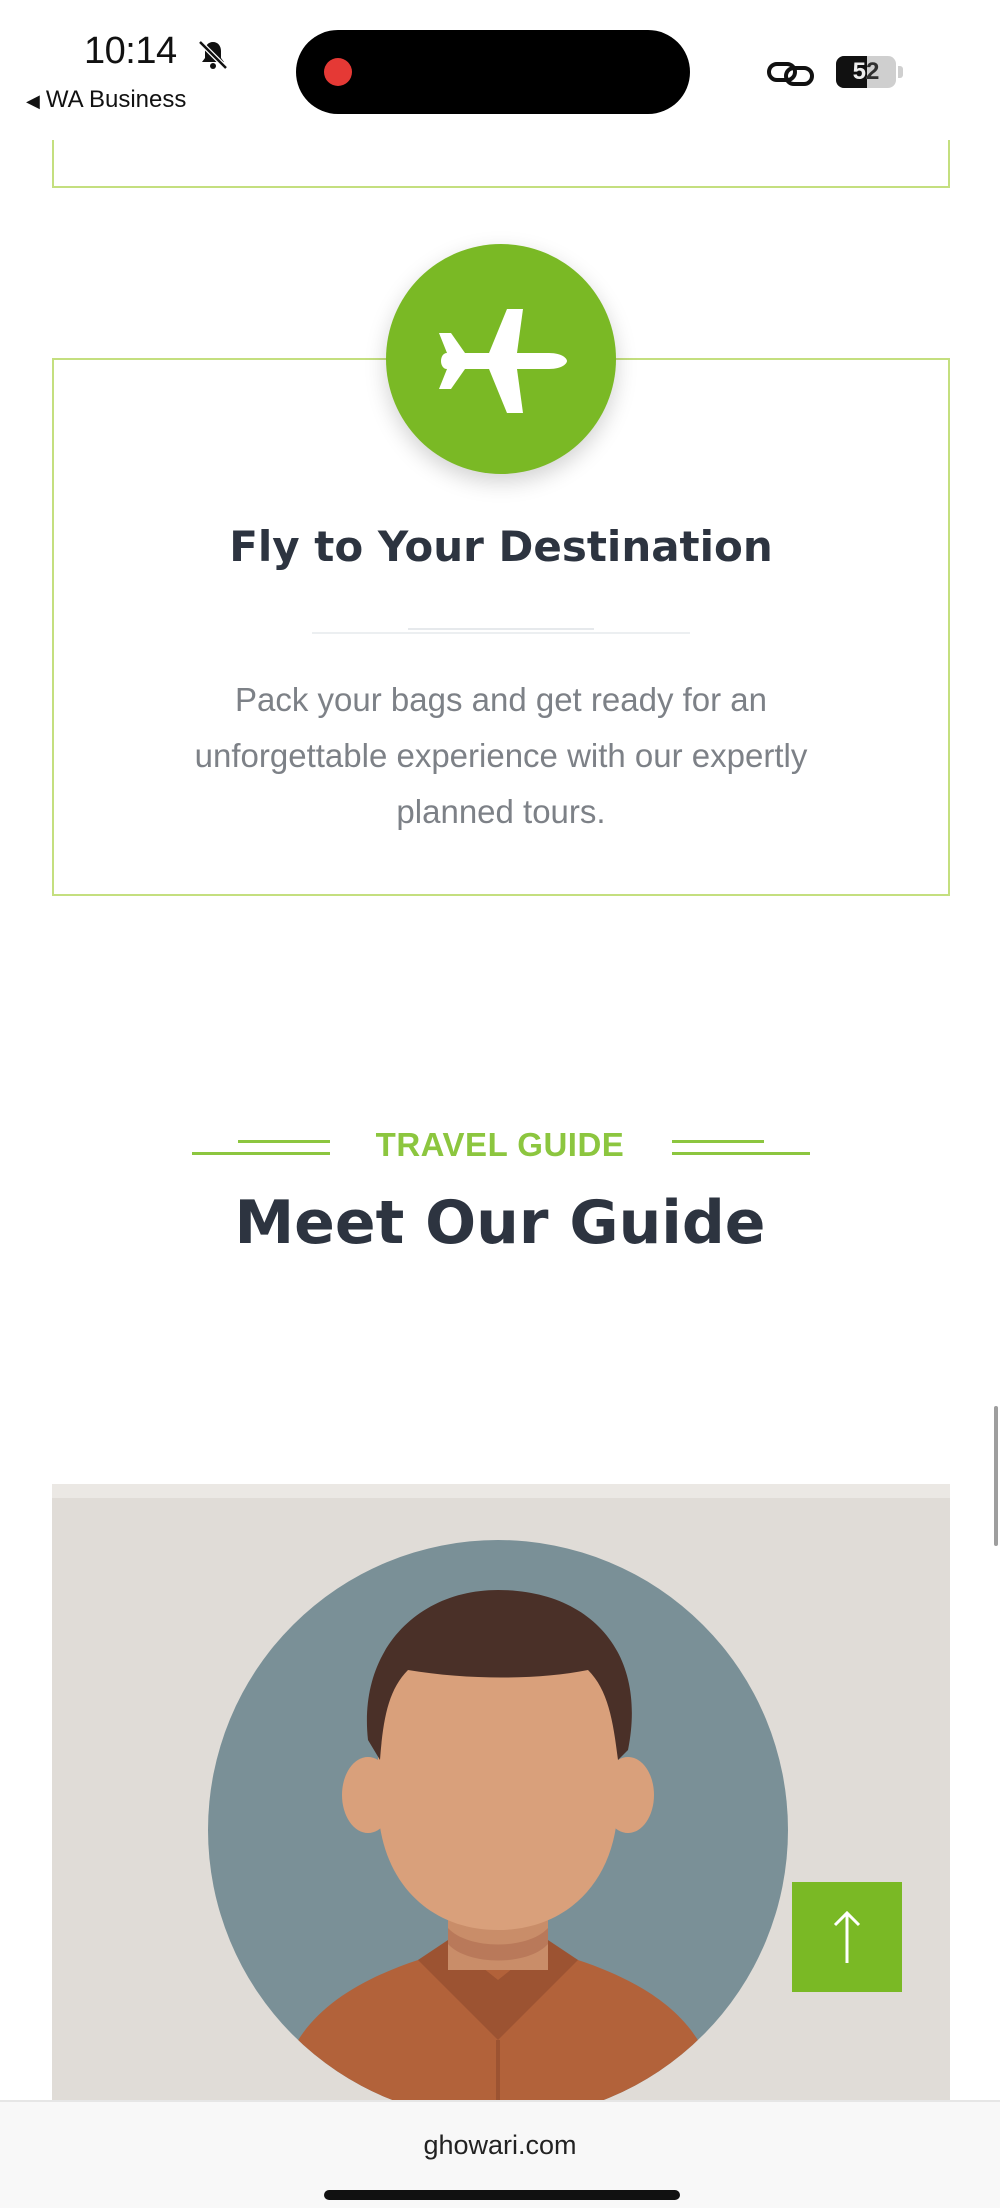  I want to click on previous-step-card, so click(501, 164).